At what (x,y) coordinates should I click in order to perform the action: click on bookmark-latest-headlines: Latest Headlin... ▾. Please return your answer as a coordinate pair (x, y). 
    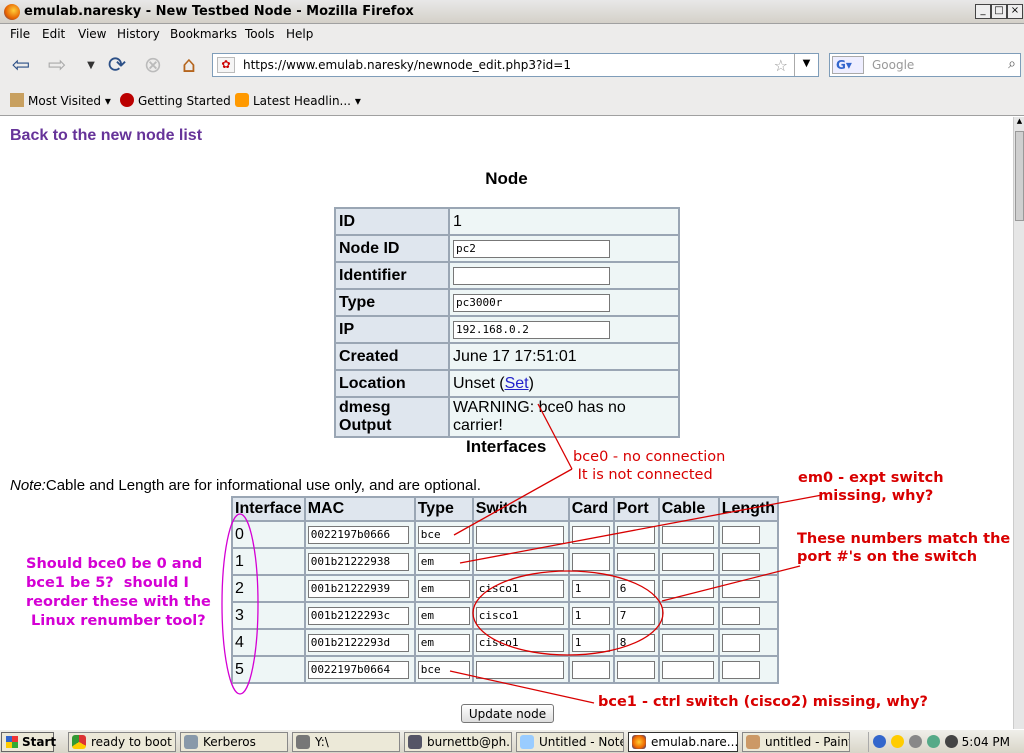
    Looking at the image, I should click on (298, 100).